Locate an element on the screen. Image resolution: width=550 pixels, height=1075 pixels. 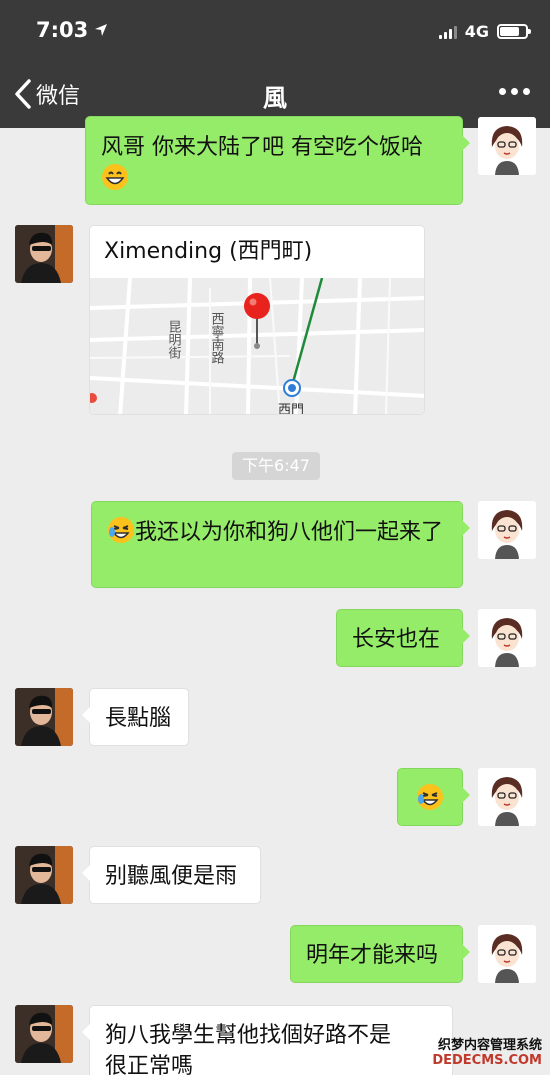
map-label-road: 西寧南路 is located at coordinates (217, 338).